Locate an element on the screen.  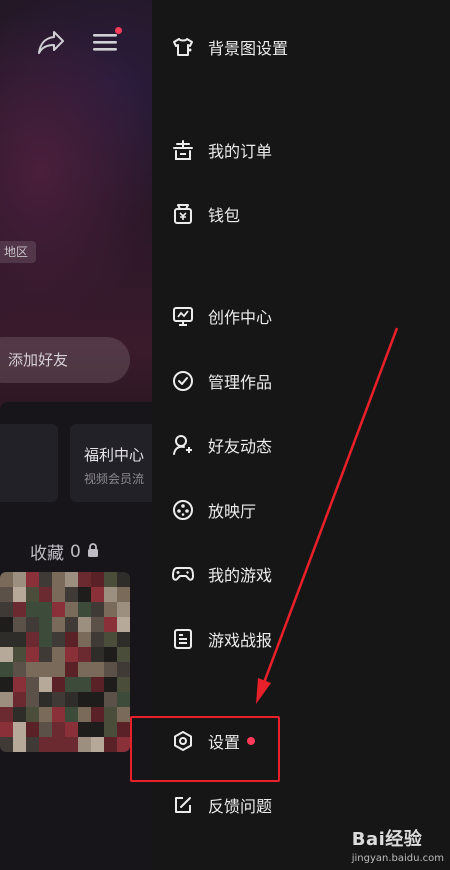
baidu-watermark: Bai经验 jingyan.baidu.com is located at coordinates (398, 844).